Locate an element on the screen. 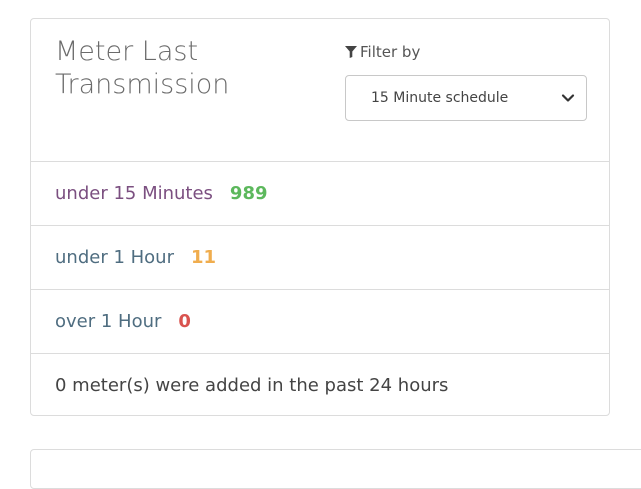 This screenshot has width=641, height=489. row-count: 0 is located at coordinates (184, 321).